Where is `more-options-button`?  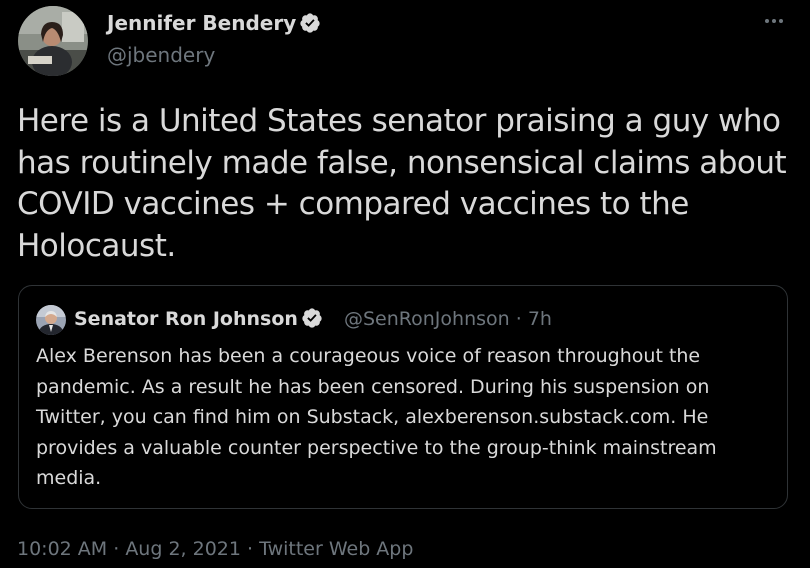
more-options-button is located at coordinates (775, 21).